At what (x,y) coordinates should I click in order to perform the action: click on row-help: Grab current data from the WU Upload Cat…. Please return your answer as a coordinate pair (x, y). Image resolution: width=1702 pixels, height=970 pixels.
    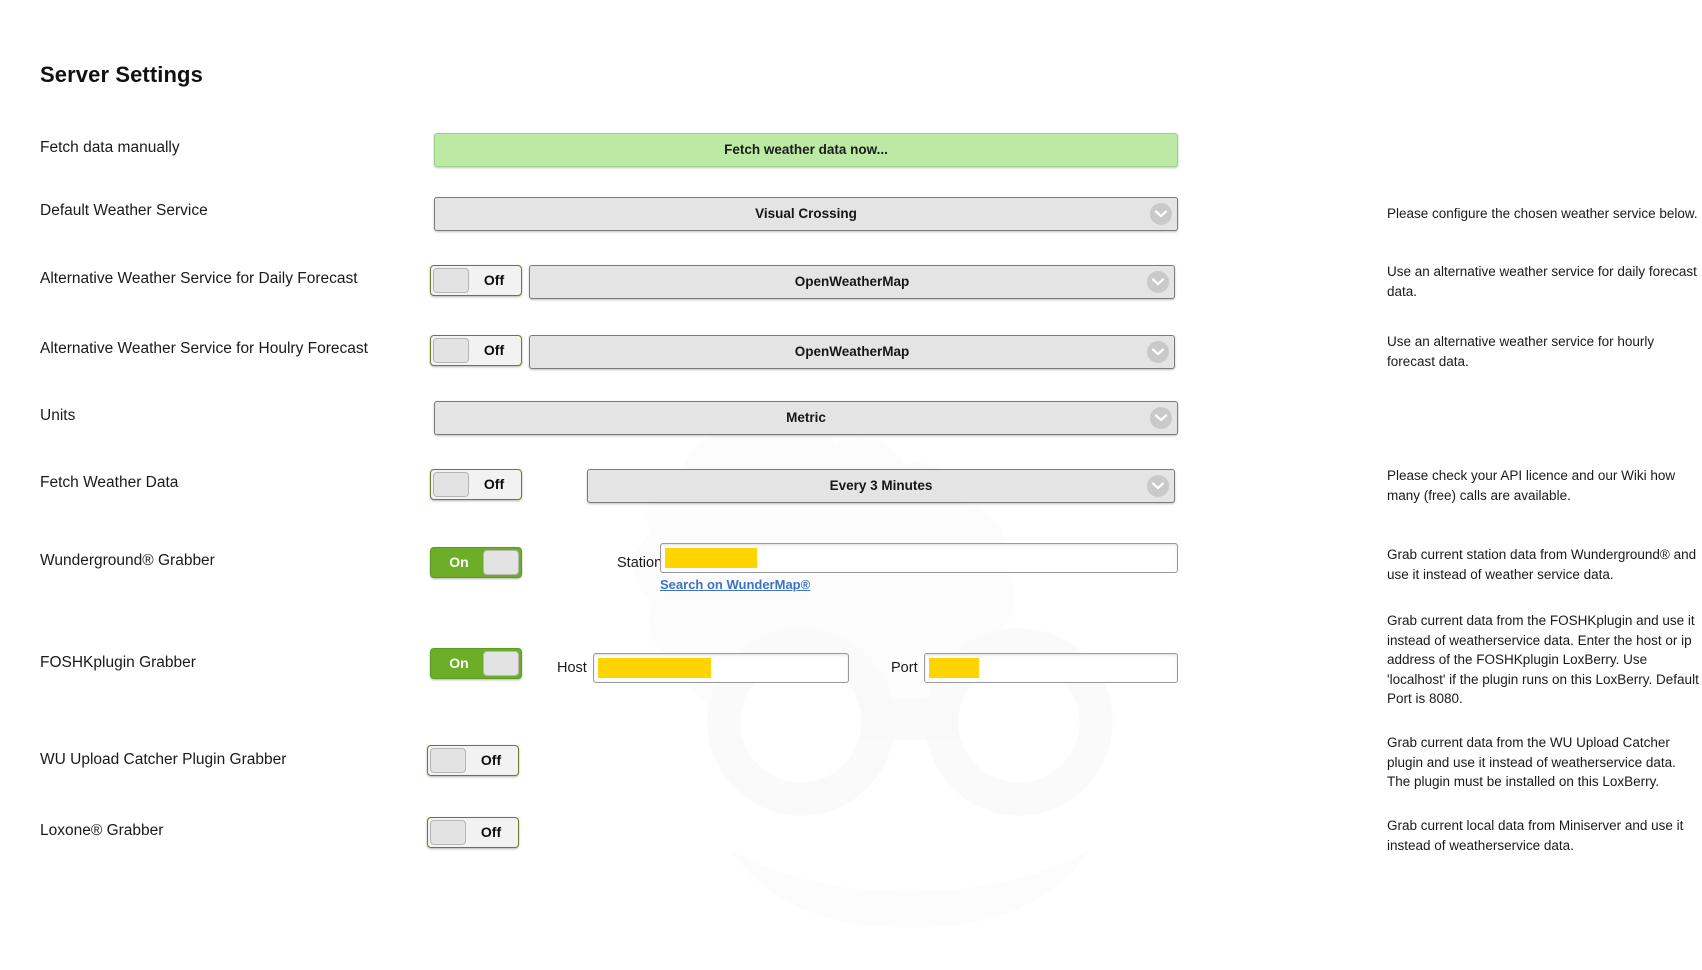
    Looking at the image, I should click on (1531, 762).